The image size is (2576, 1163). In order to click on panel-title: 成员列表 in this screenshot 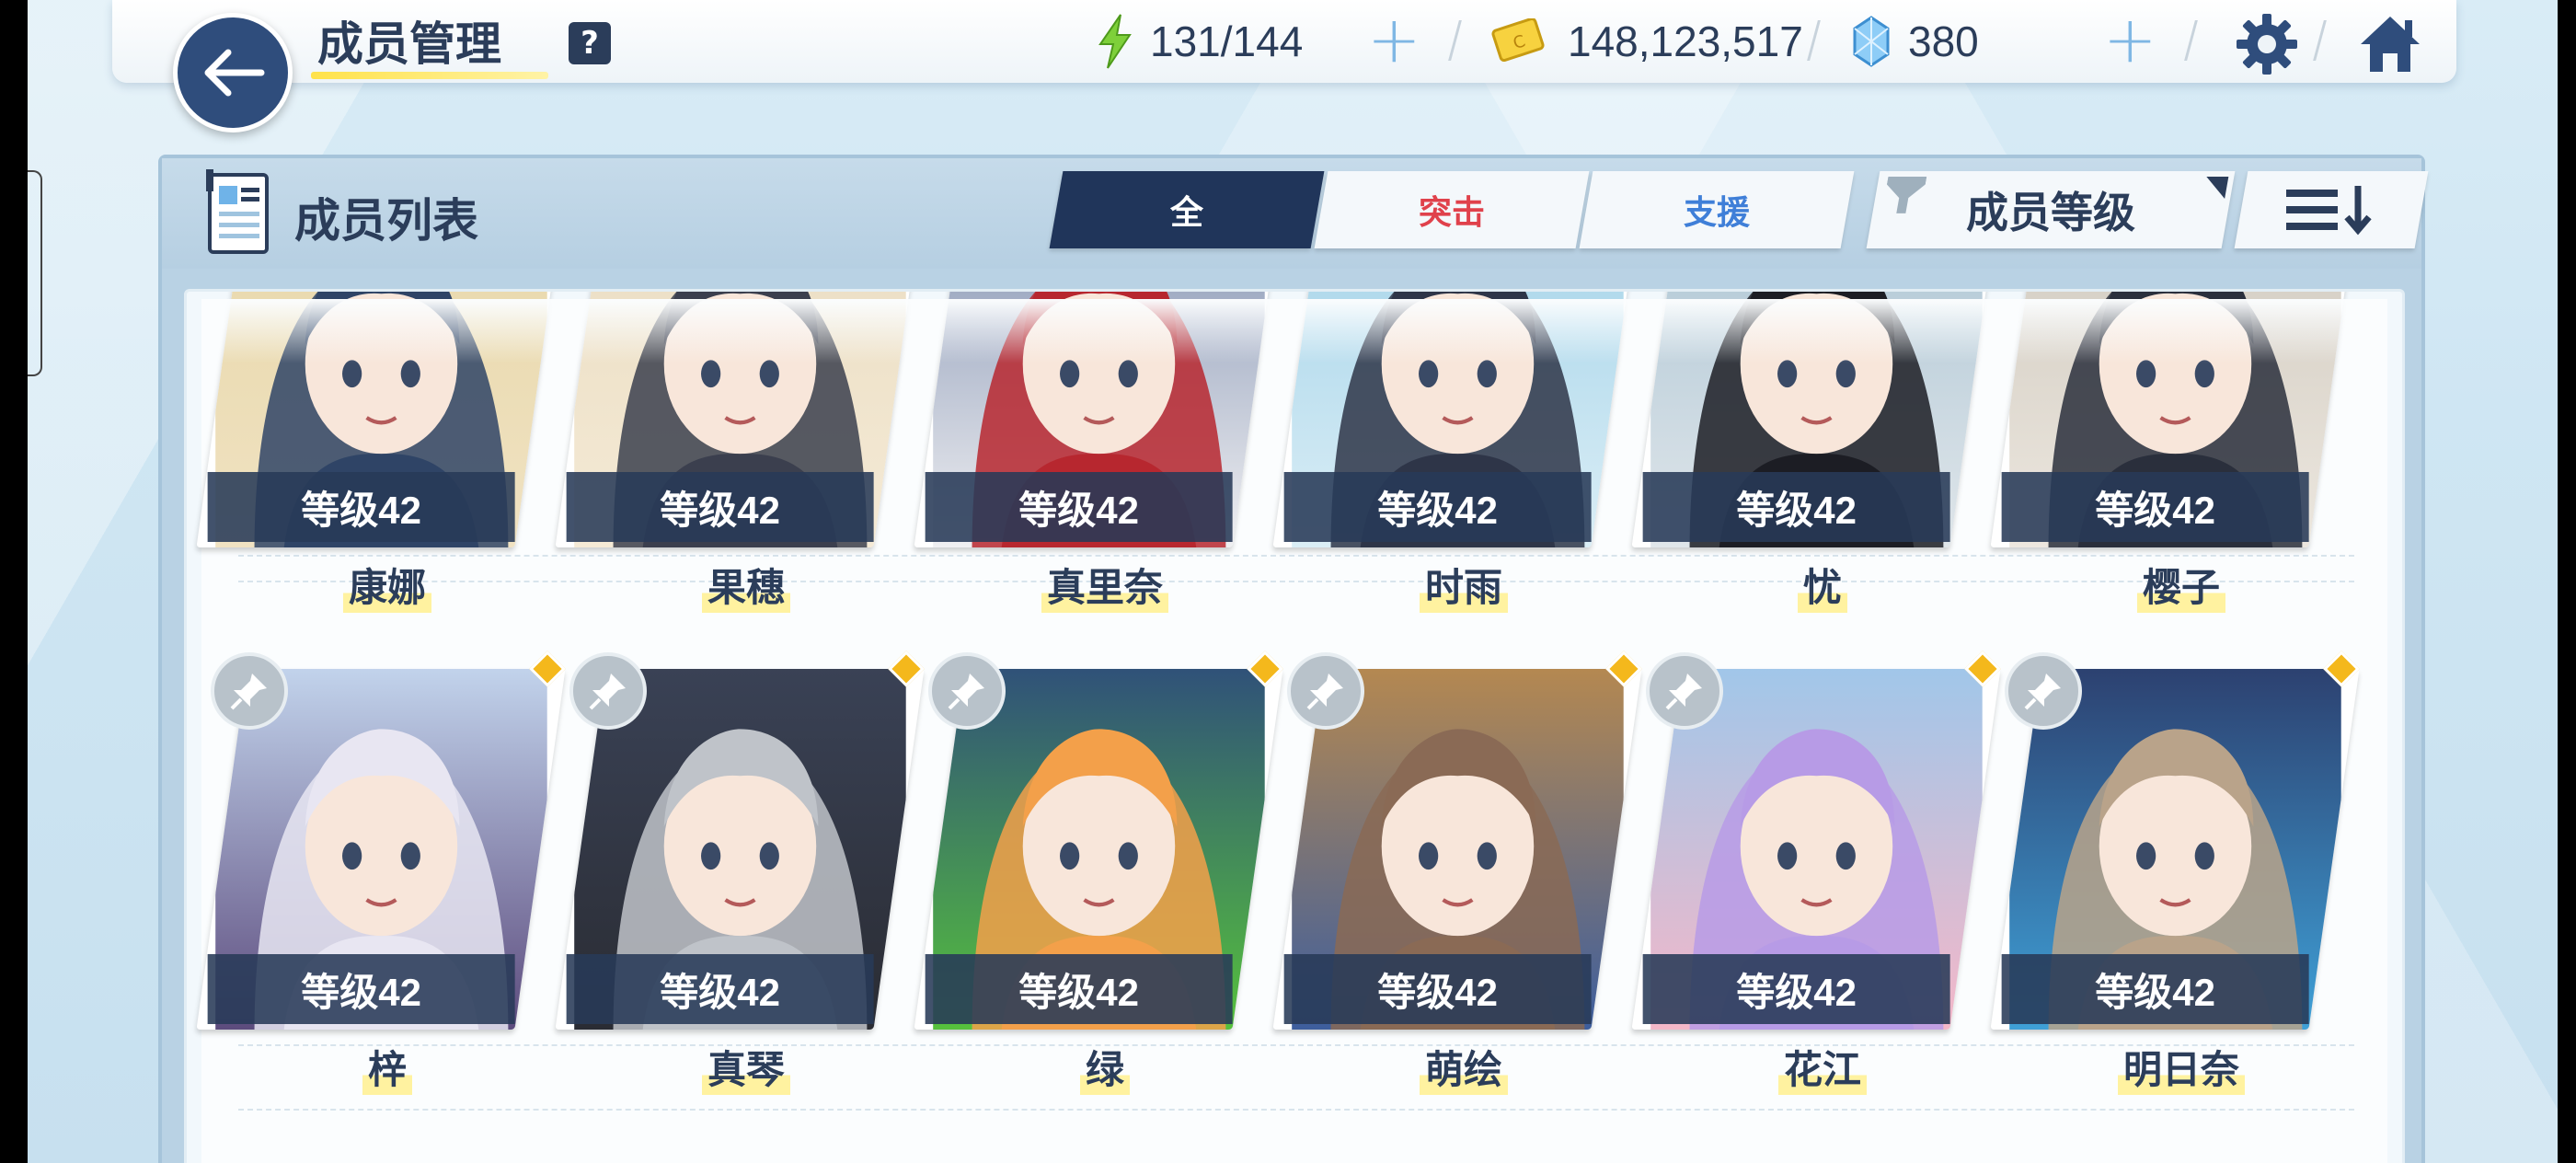, I will do `click(386, 221)`.